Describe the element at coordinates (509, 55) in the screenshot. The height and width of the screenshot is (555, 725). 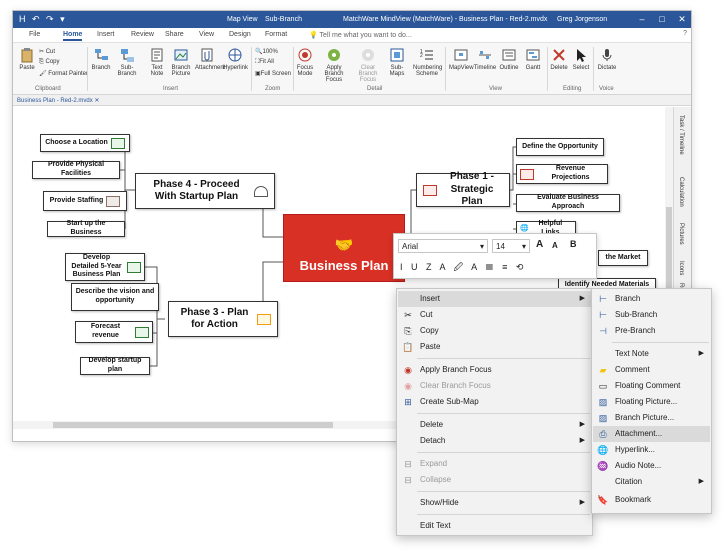
I see `outline-icon` at that location.